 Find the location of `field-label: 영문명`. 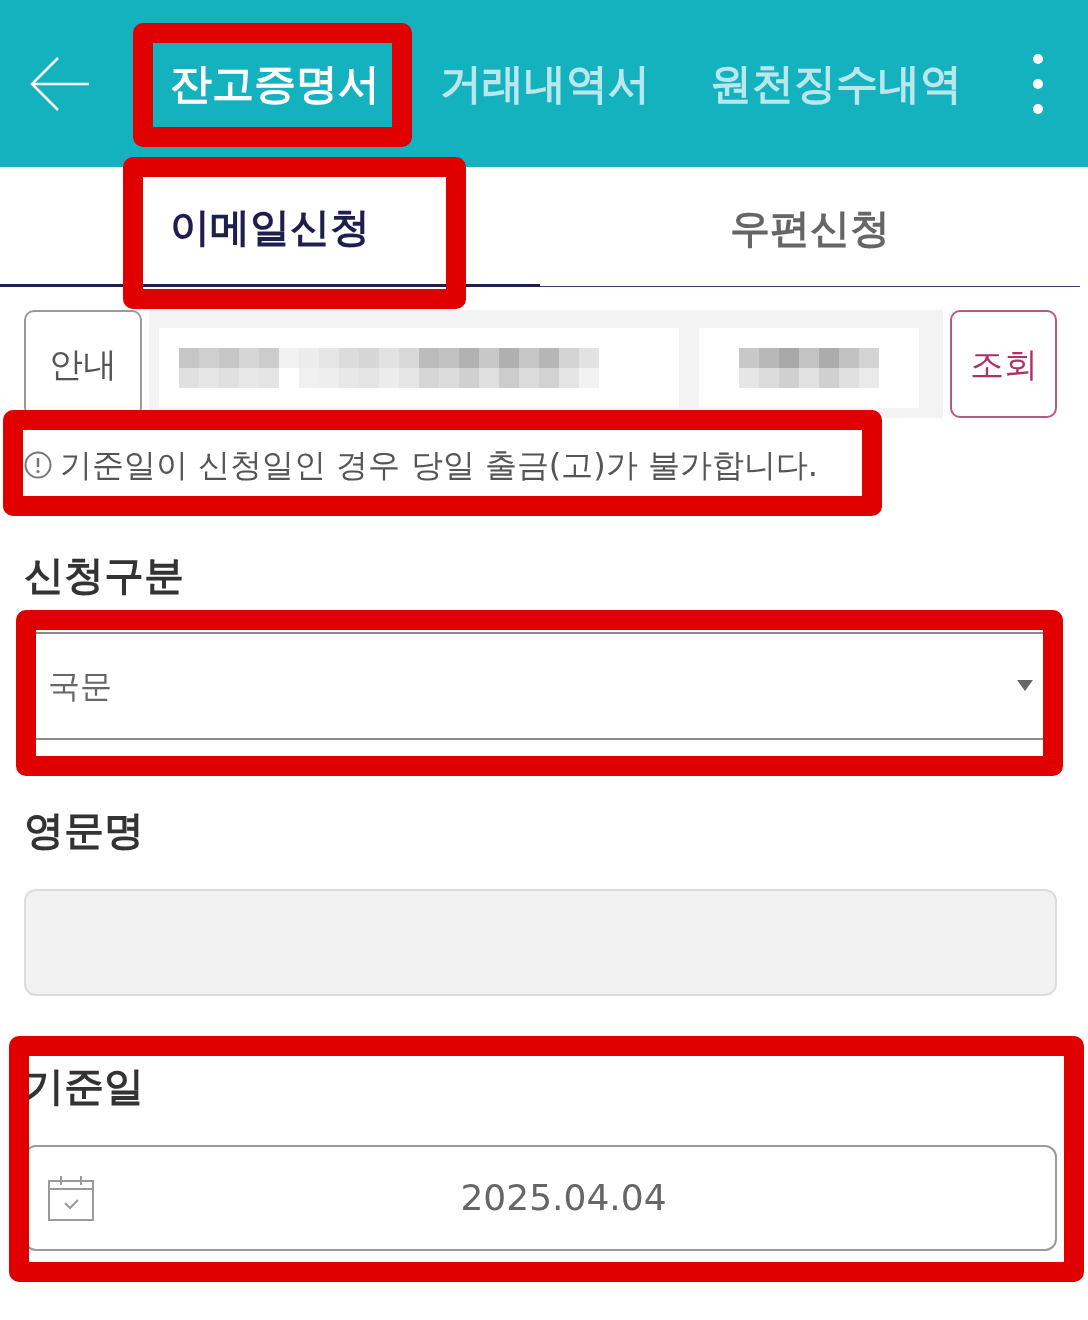

field-label: 영문명 is located at coordinates (84, 830).